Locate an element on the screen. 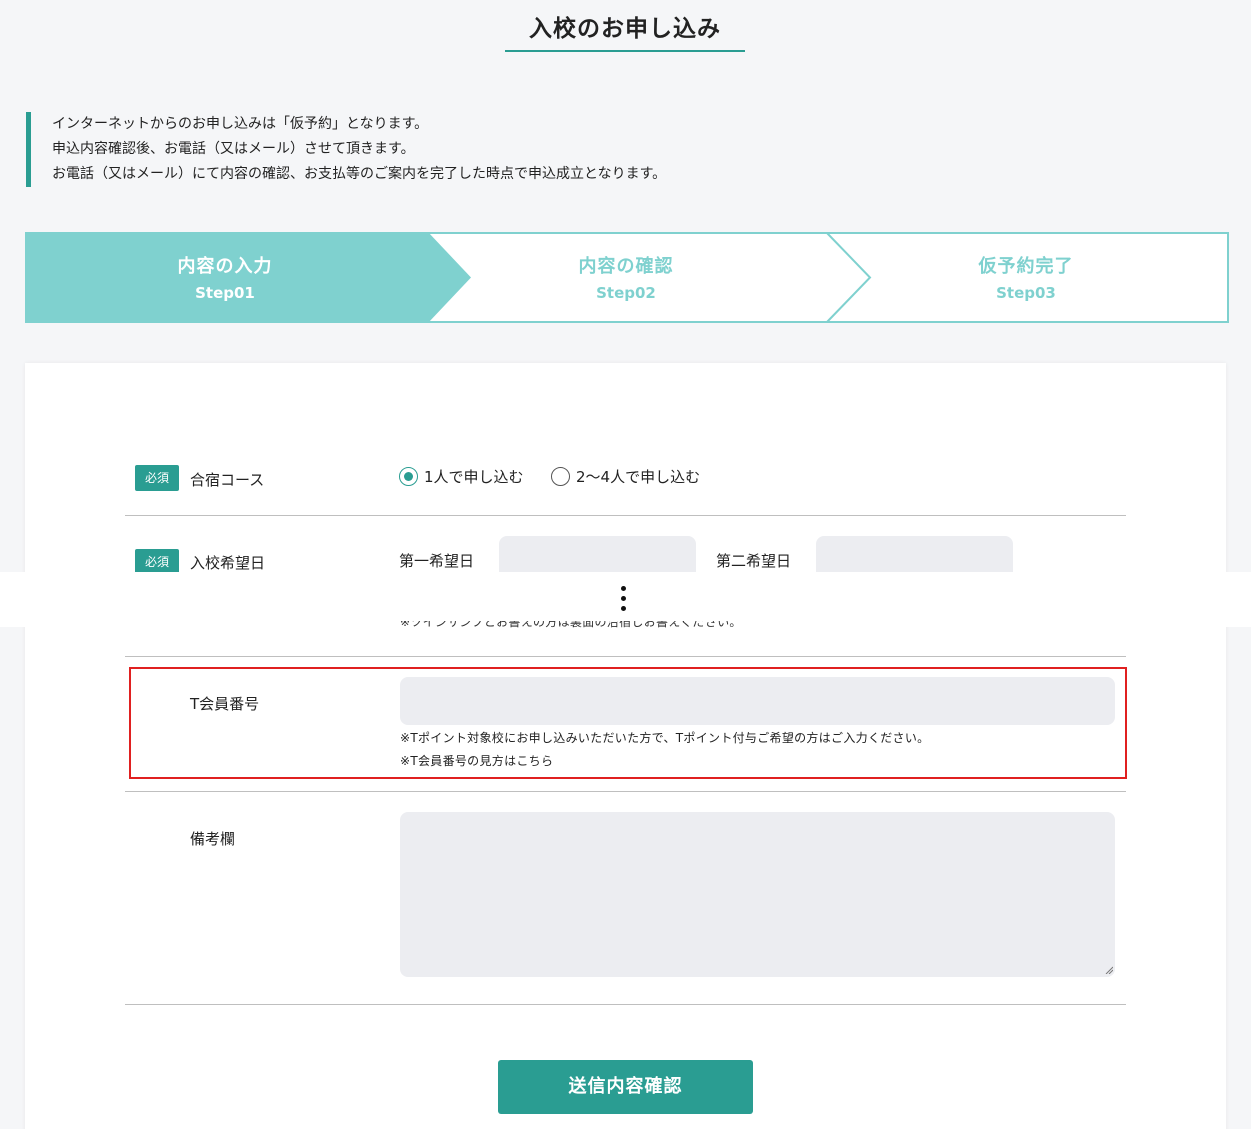  course-label: 合宿コース is located at coordinates (227, 480).